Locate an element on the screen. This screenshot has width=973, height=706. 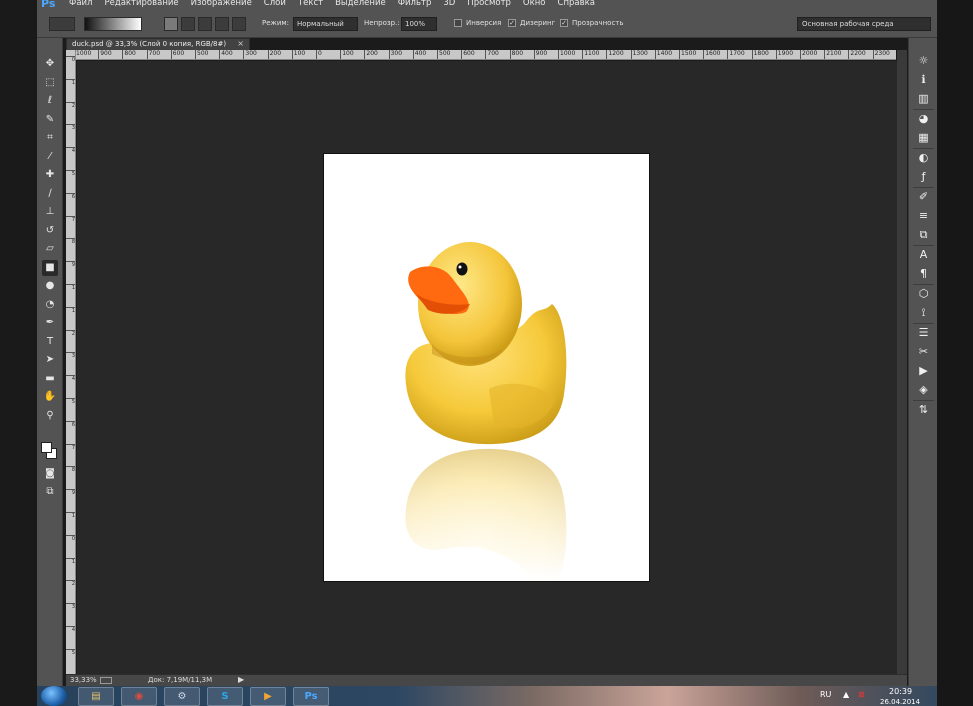
skype-task: S is located at coordinates (225, 696).